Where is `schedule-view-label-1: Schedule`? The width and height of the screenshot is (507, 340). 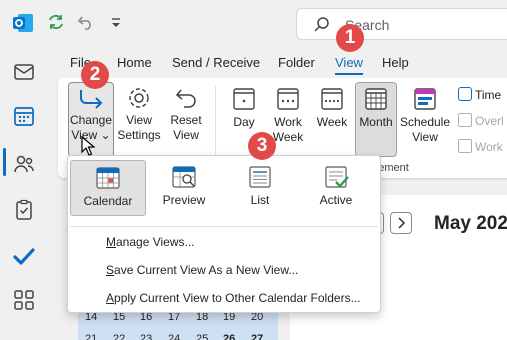 schedule-view-label-1: Schedule is located at coordinates (425, 122).